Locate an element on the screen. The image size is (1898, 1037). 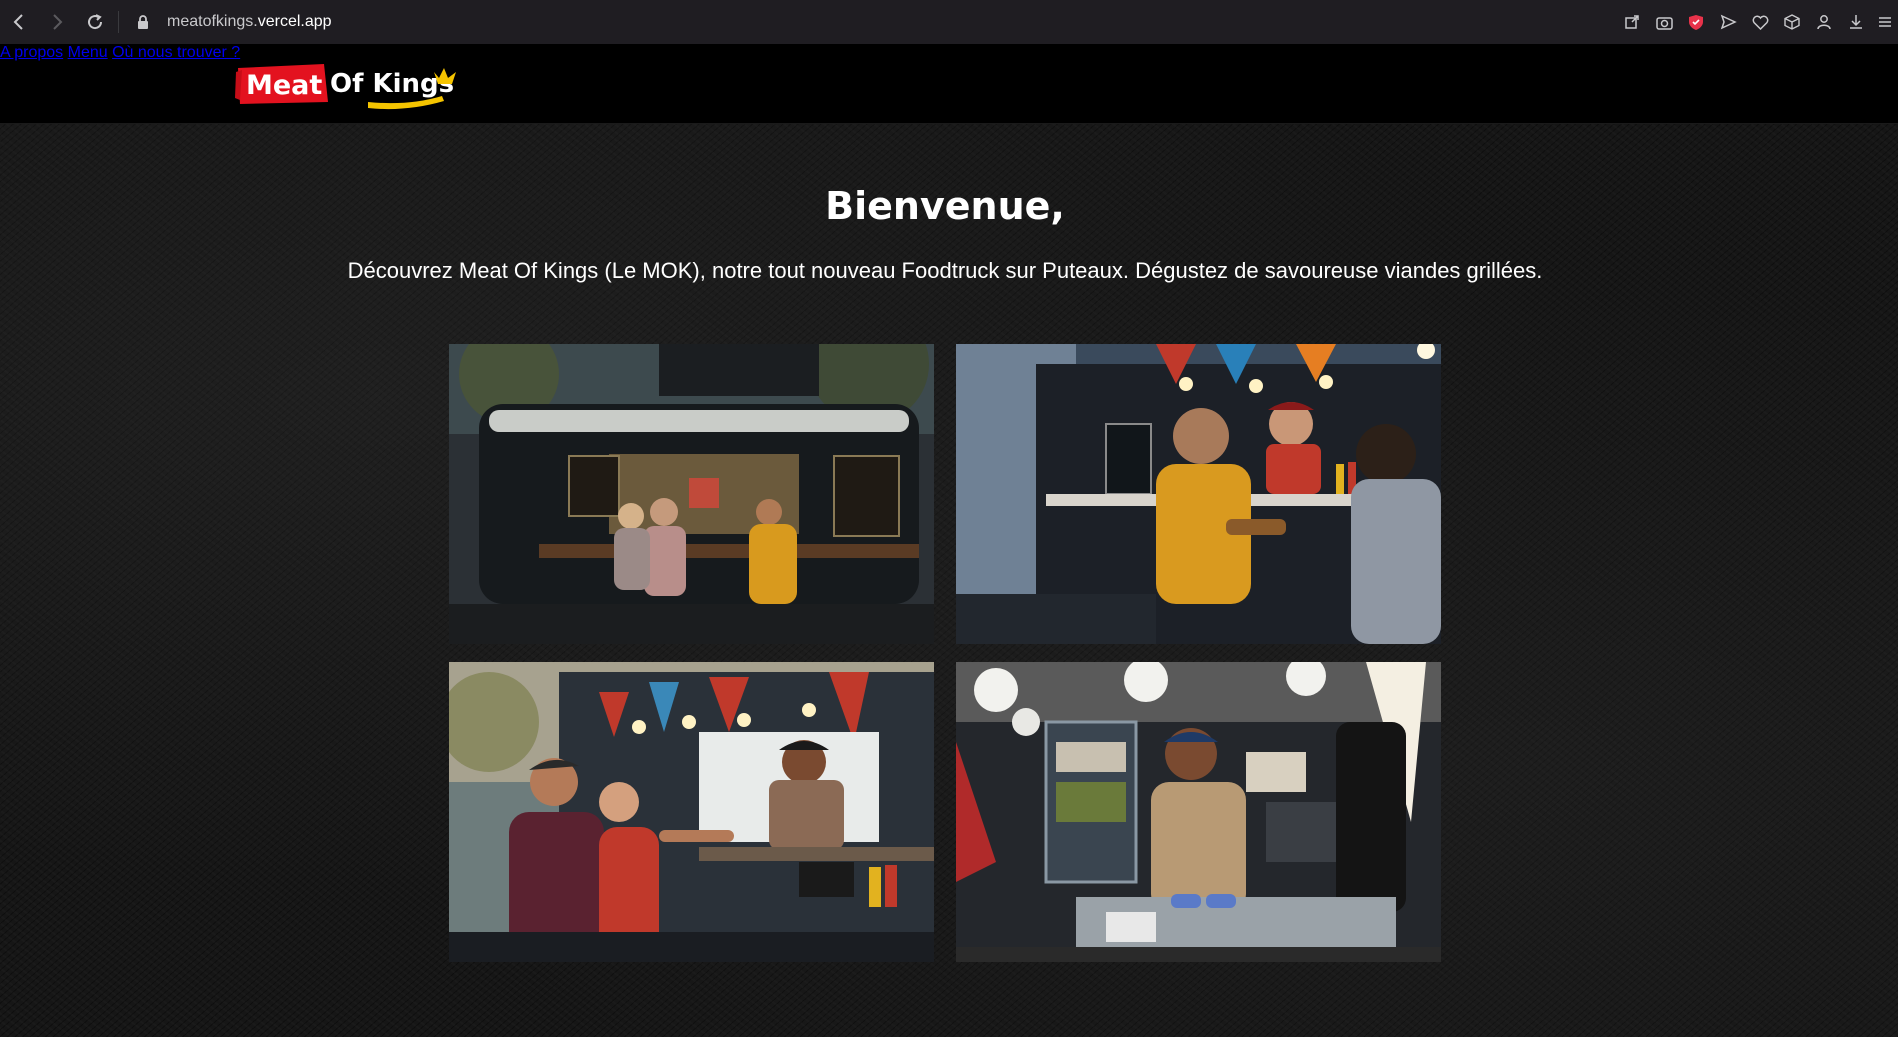
meat-of-kings-logo: Meat Of Kings is located at coordinates (347, 86).